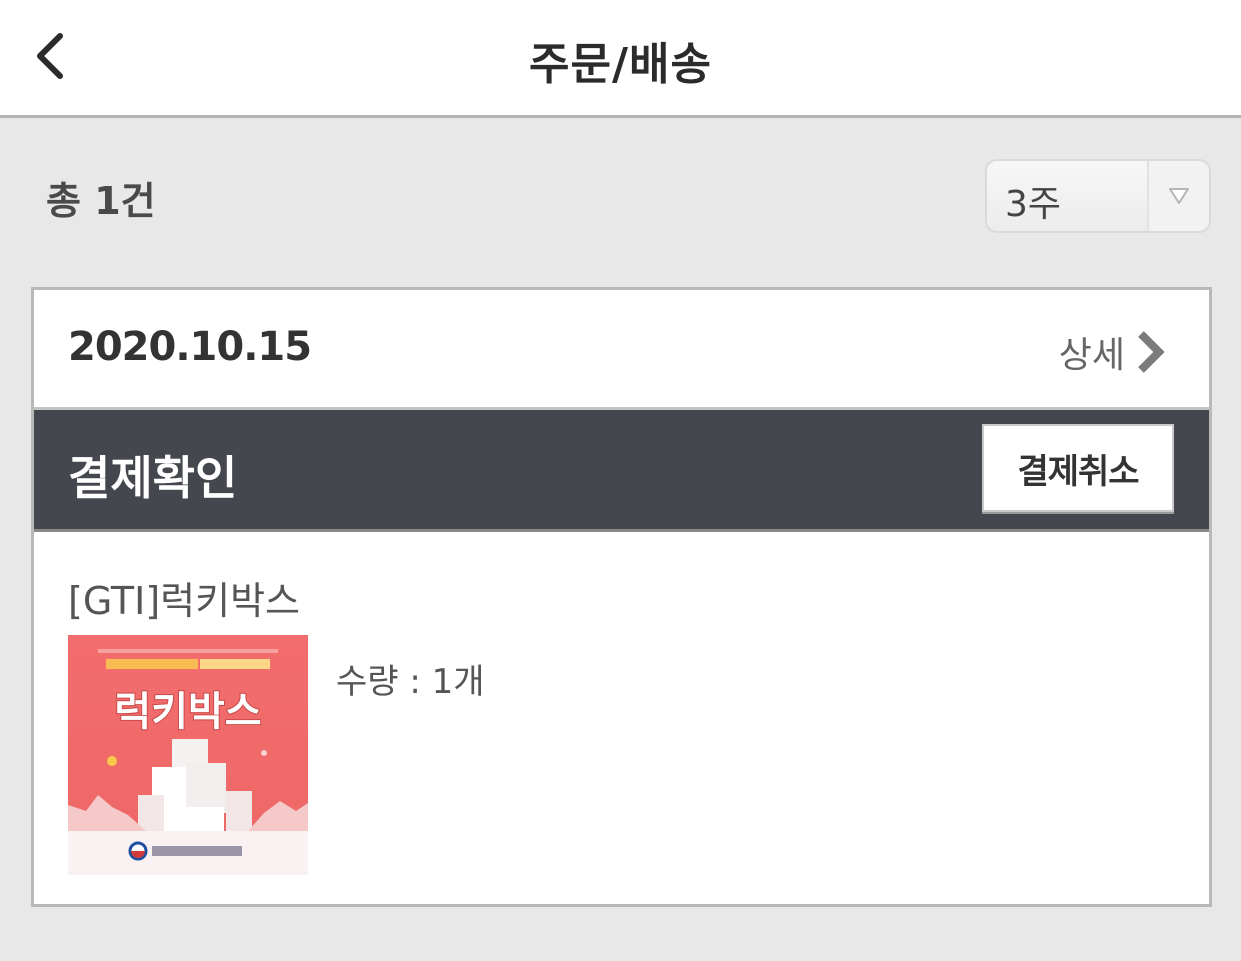  Describe the element at coordinates (1033, 204) in the screenshot. I see `period-selected-value: 3주` at that location.